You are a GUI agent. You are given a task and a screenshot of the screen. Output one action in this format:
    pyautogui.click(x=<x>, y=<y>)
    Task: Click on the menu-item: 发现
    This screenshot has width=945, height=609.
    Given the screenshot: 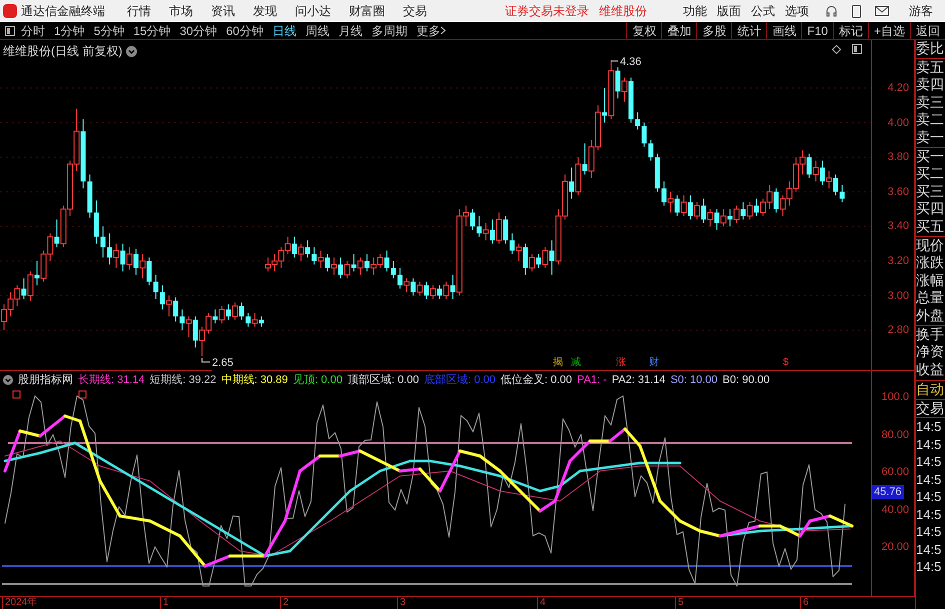 What is the action you would take?
    pyautogui.click(x=265, y=11)
    